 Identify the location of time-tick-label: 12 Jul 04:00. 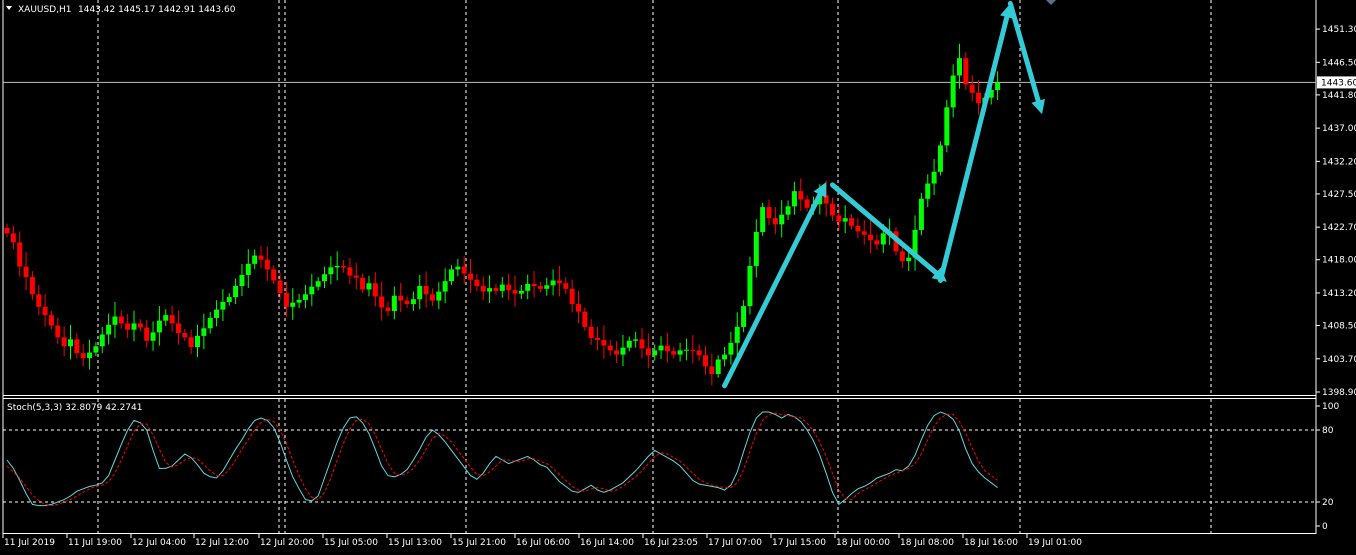
(159, 543).